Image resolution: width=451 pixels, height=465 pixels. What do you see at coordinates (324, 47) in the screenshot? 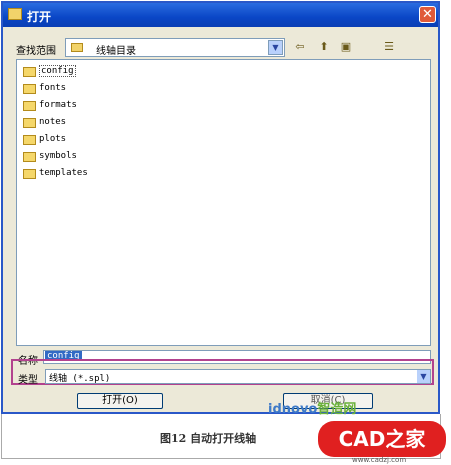
I see `up-folder-icon: ⬆` at bounding box center [324, 47].